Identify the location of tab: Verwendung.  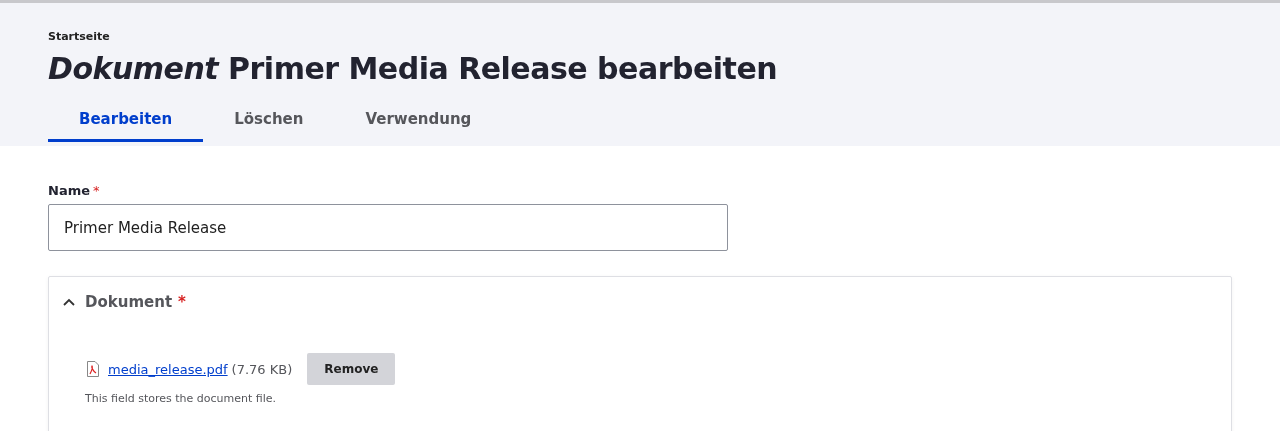
(418, 122).